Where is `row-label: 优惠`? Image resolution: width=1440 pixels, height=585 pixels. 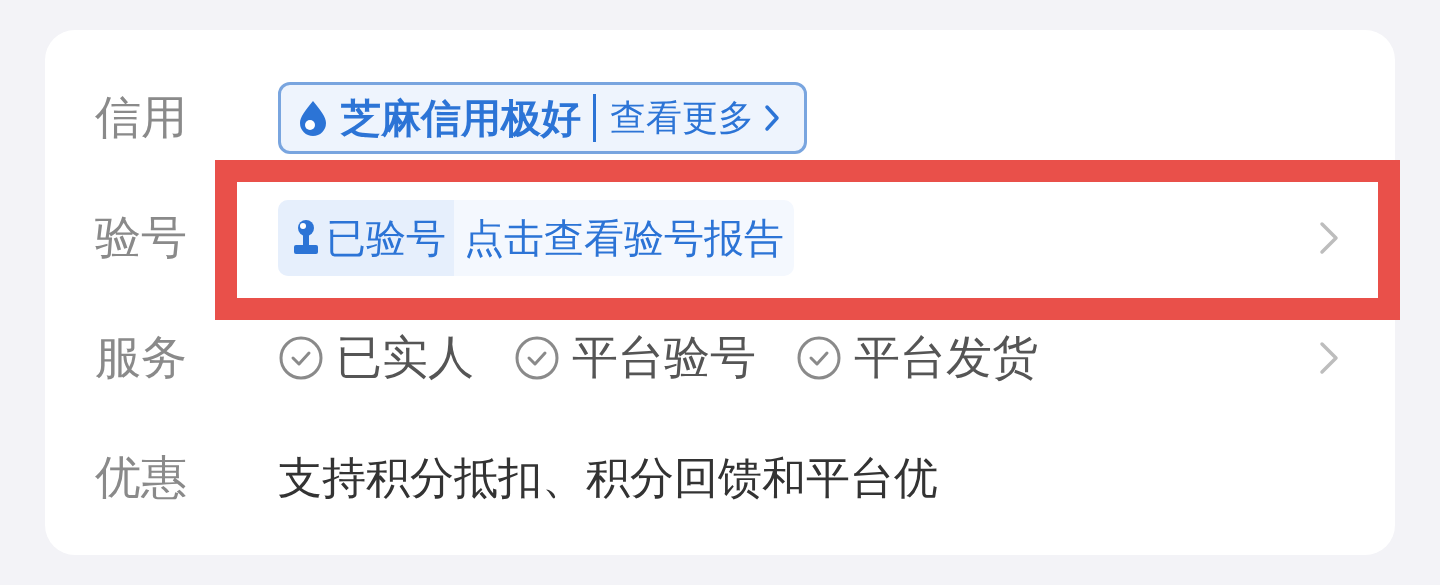 row-label: 优惠 is located at coordinates (141, 477).